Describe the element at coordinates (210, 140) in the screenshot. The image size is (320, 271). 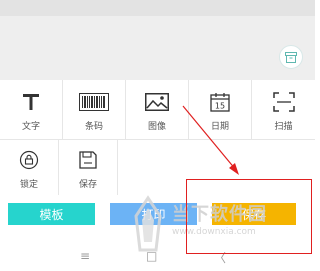
I see `annotation-arrow` at that location.